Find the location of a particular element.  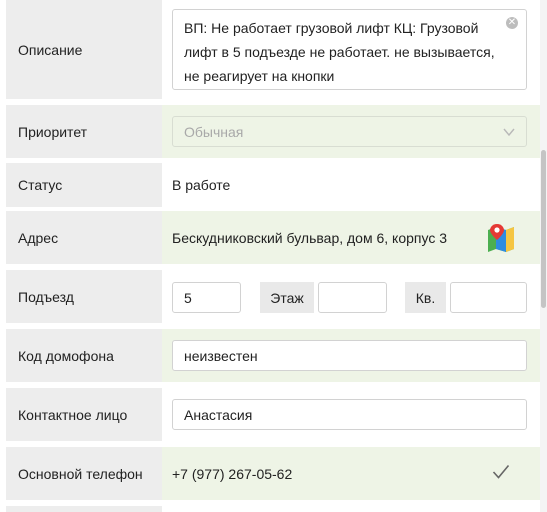

phone-value: +7 (977) 267-05-62 is located at coordinates (232, 473).